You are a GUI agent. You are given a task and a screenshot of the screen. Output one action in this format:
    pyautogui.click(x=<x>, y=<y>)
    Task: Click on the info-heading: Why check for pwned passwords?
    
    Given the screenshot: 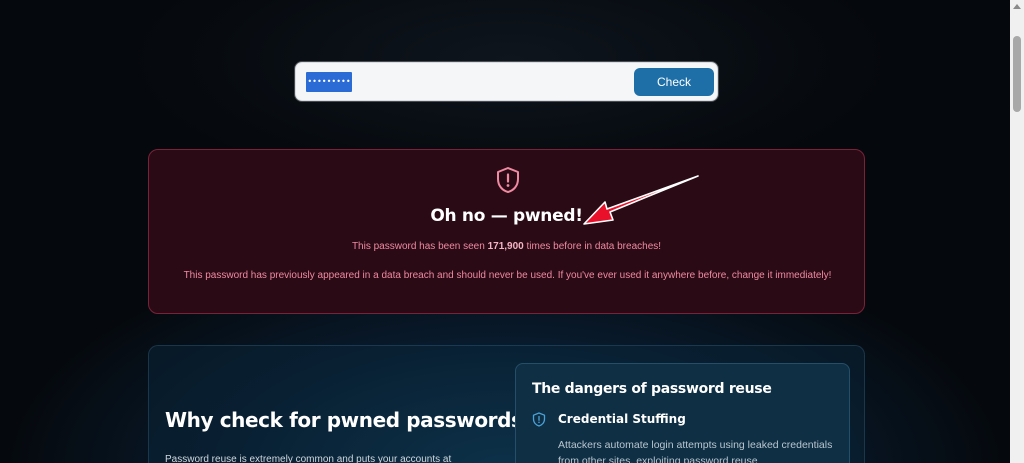 What is the action you would take?
    pyautogui.click(x=349, y=420)
    